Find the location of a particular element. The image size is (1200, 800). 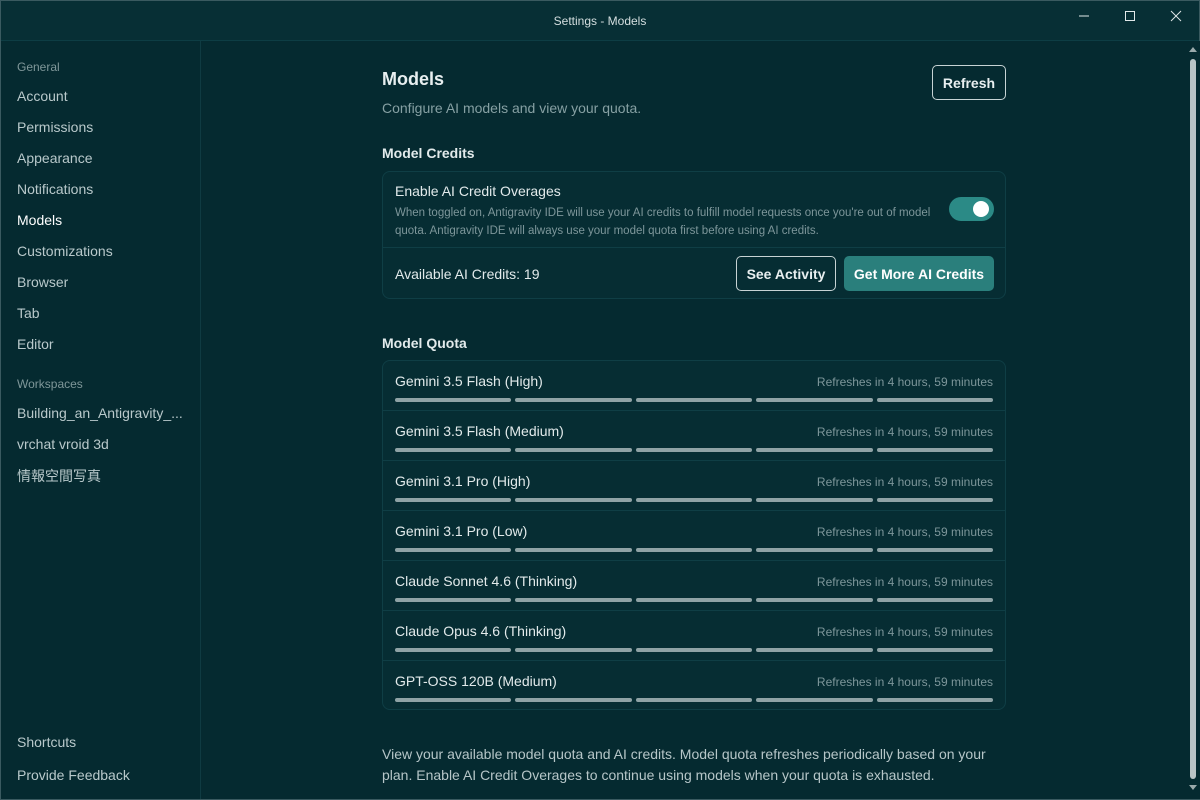

scroll-up-arrow-icon is located at coordinates (1193, 49).